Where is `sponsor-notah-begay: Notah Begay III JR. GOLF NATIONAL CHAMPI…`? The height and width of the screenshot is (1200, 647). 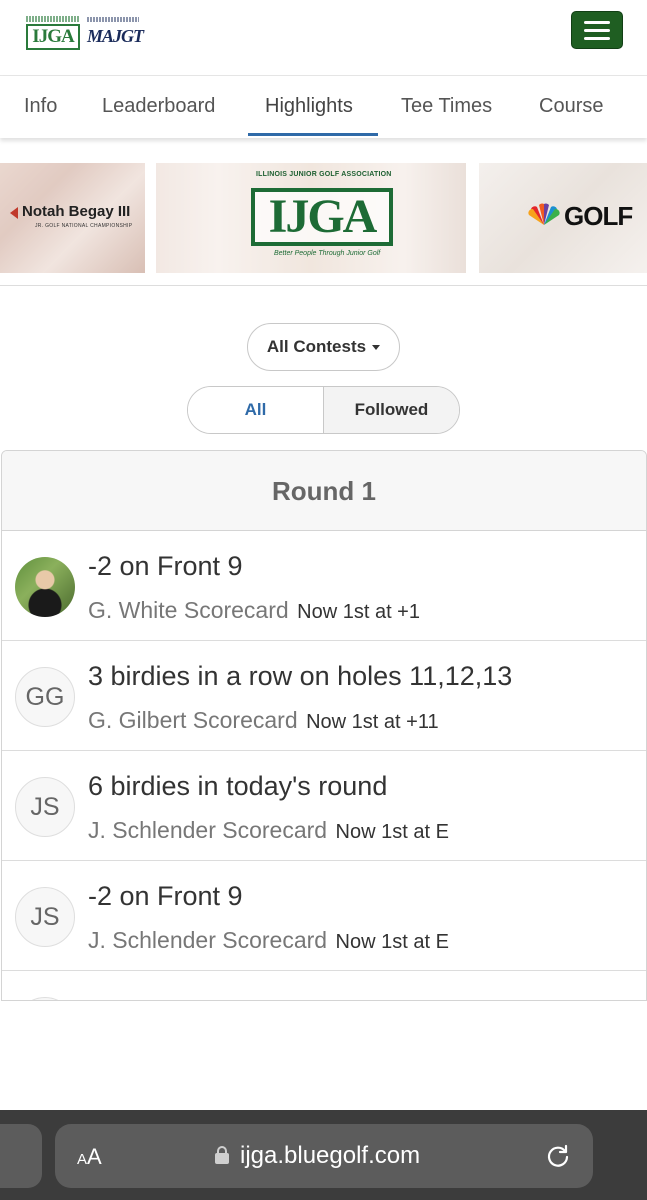 sponsor-notah-begay: Notah Begay III JR. GOLF NATIONAL CHAMPI… is located at coordinates (72, 218).